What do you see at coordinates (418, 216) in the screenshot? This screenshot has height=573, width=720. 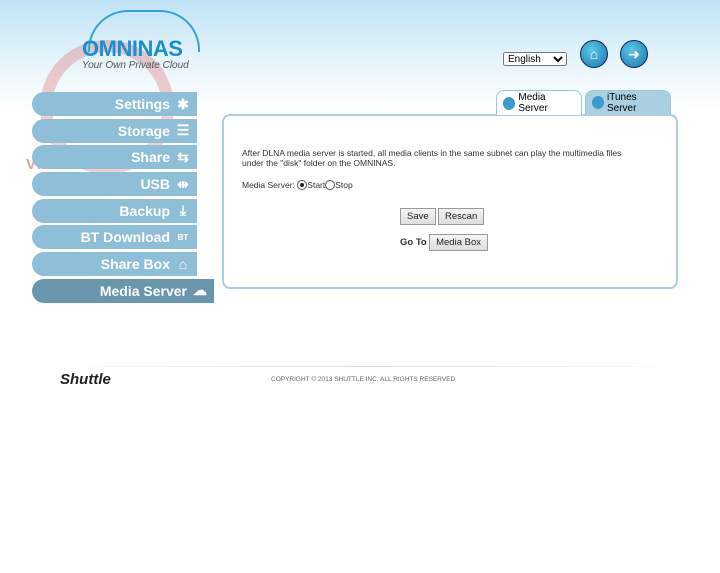 I see `save-button: Save` at bounding box center [418, 216].